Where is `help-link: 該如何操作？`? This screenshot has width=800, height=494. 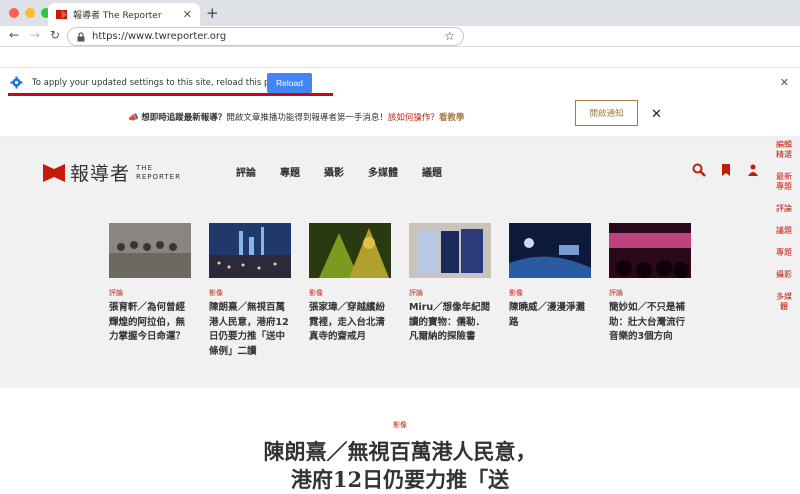 help-link: 該如何操作？ is located at coordinates (413, 118).